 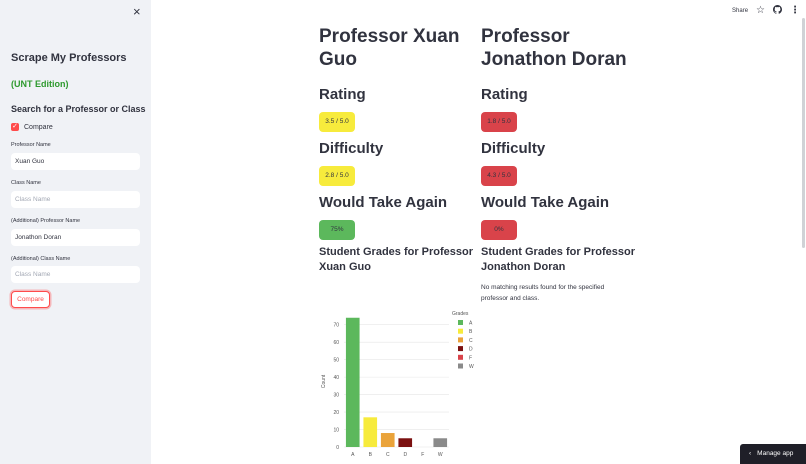 I want to click on professor-name-label: Professor Name, so click(x=31, y=145).